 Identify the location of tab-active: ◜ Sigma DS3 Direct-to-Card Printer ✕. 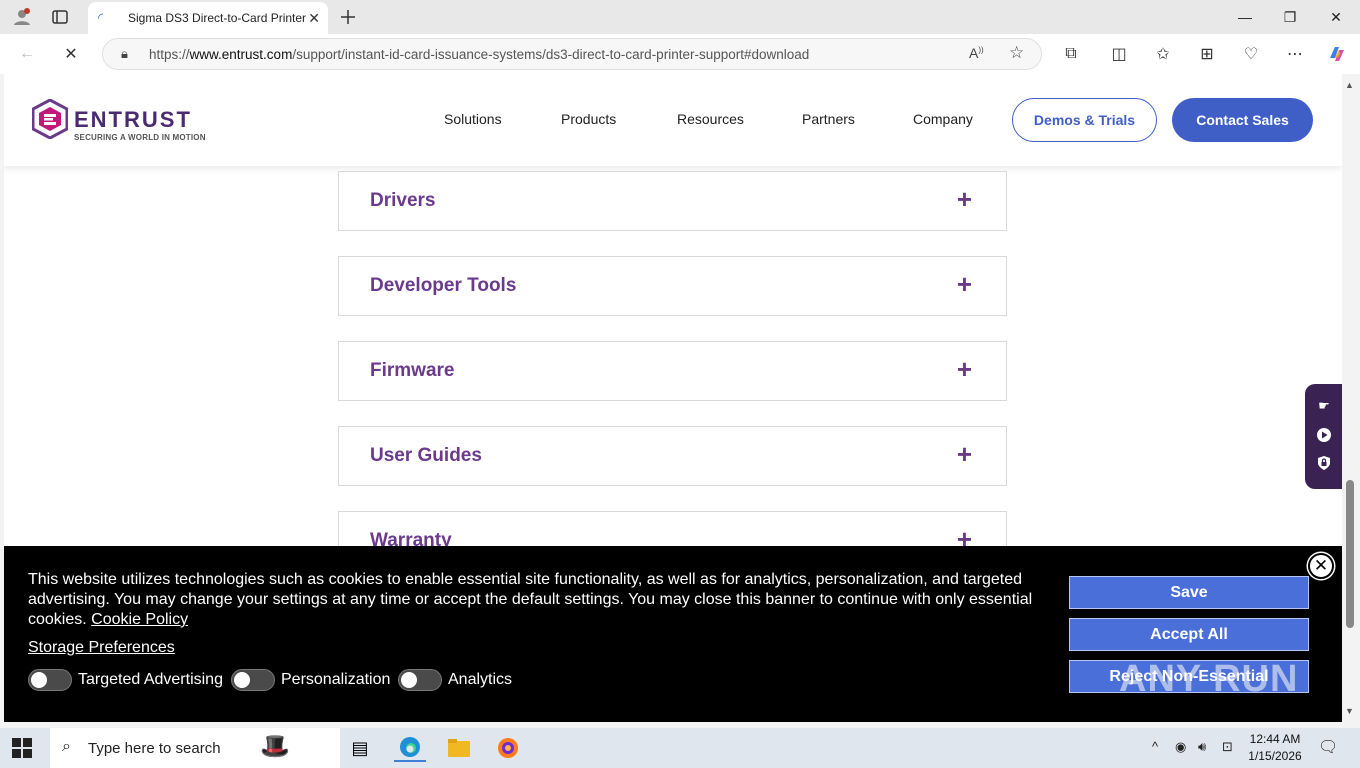
(208, 18).